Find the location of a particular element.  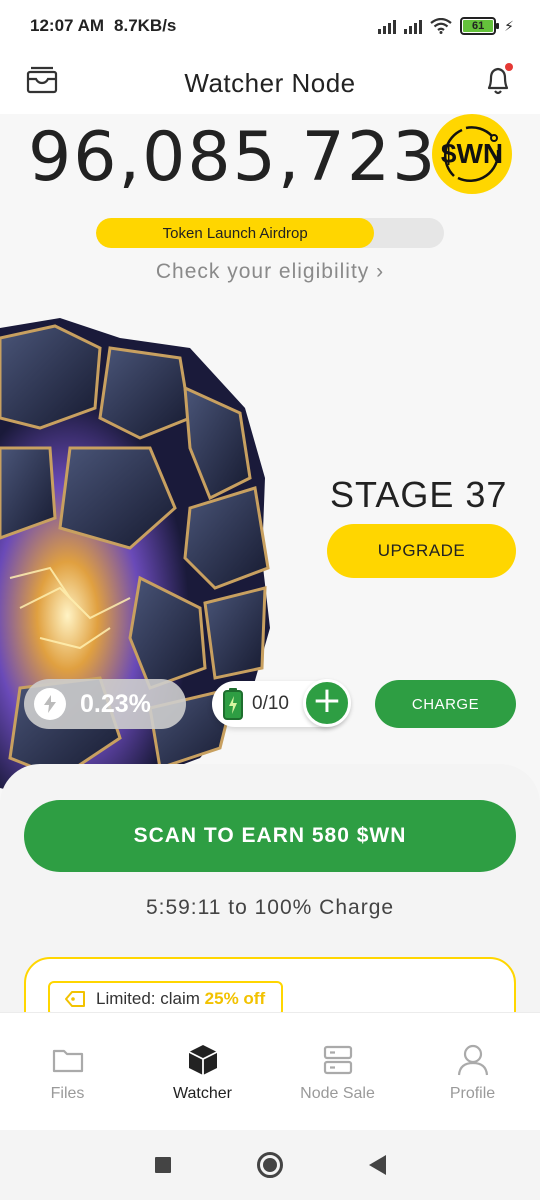

tag-icon is located at coordinates (75, 999).